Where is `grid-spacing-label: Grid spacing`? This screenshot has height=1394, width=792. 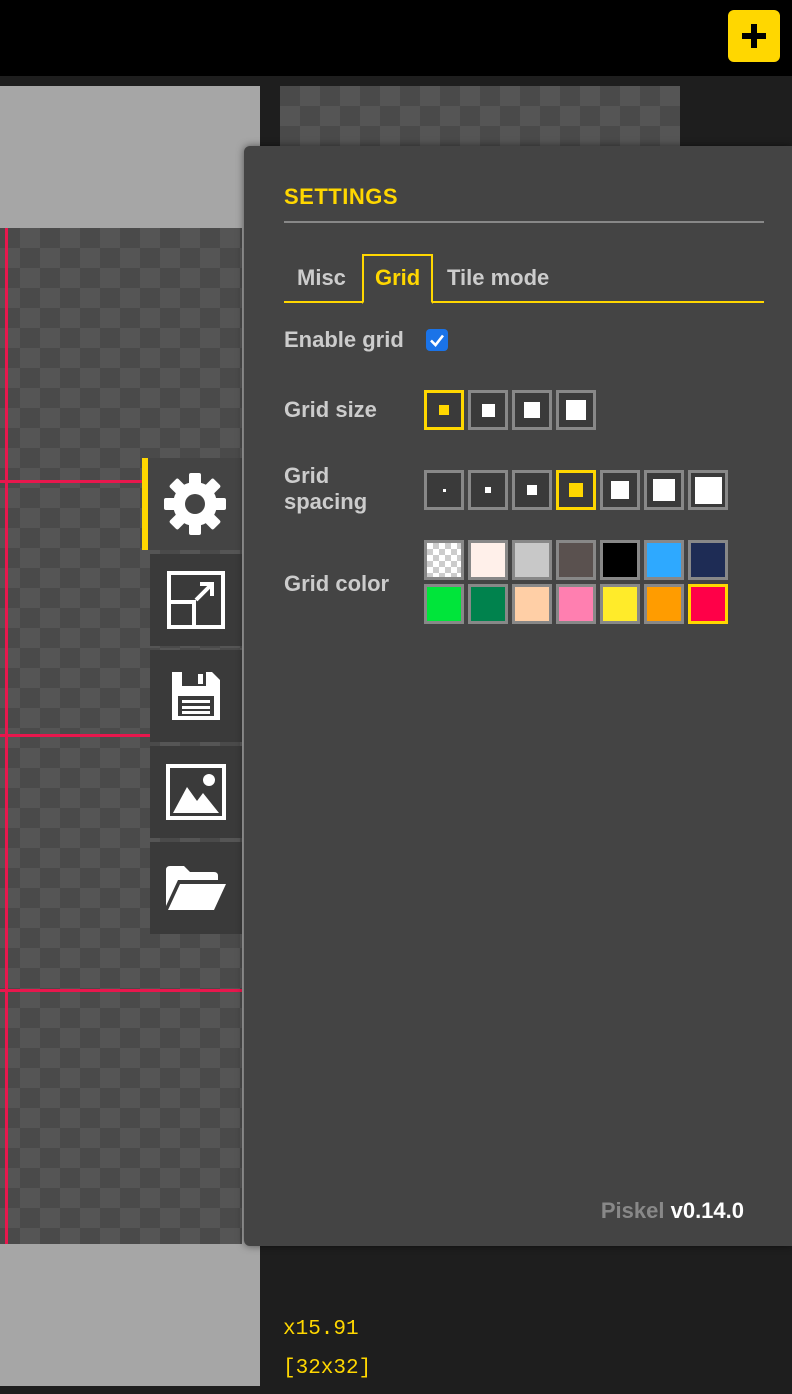
grid-spacing-label: Grid spacing is located at coordinates (325, 489).